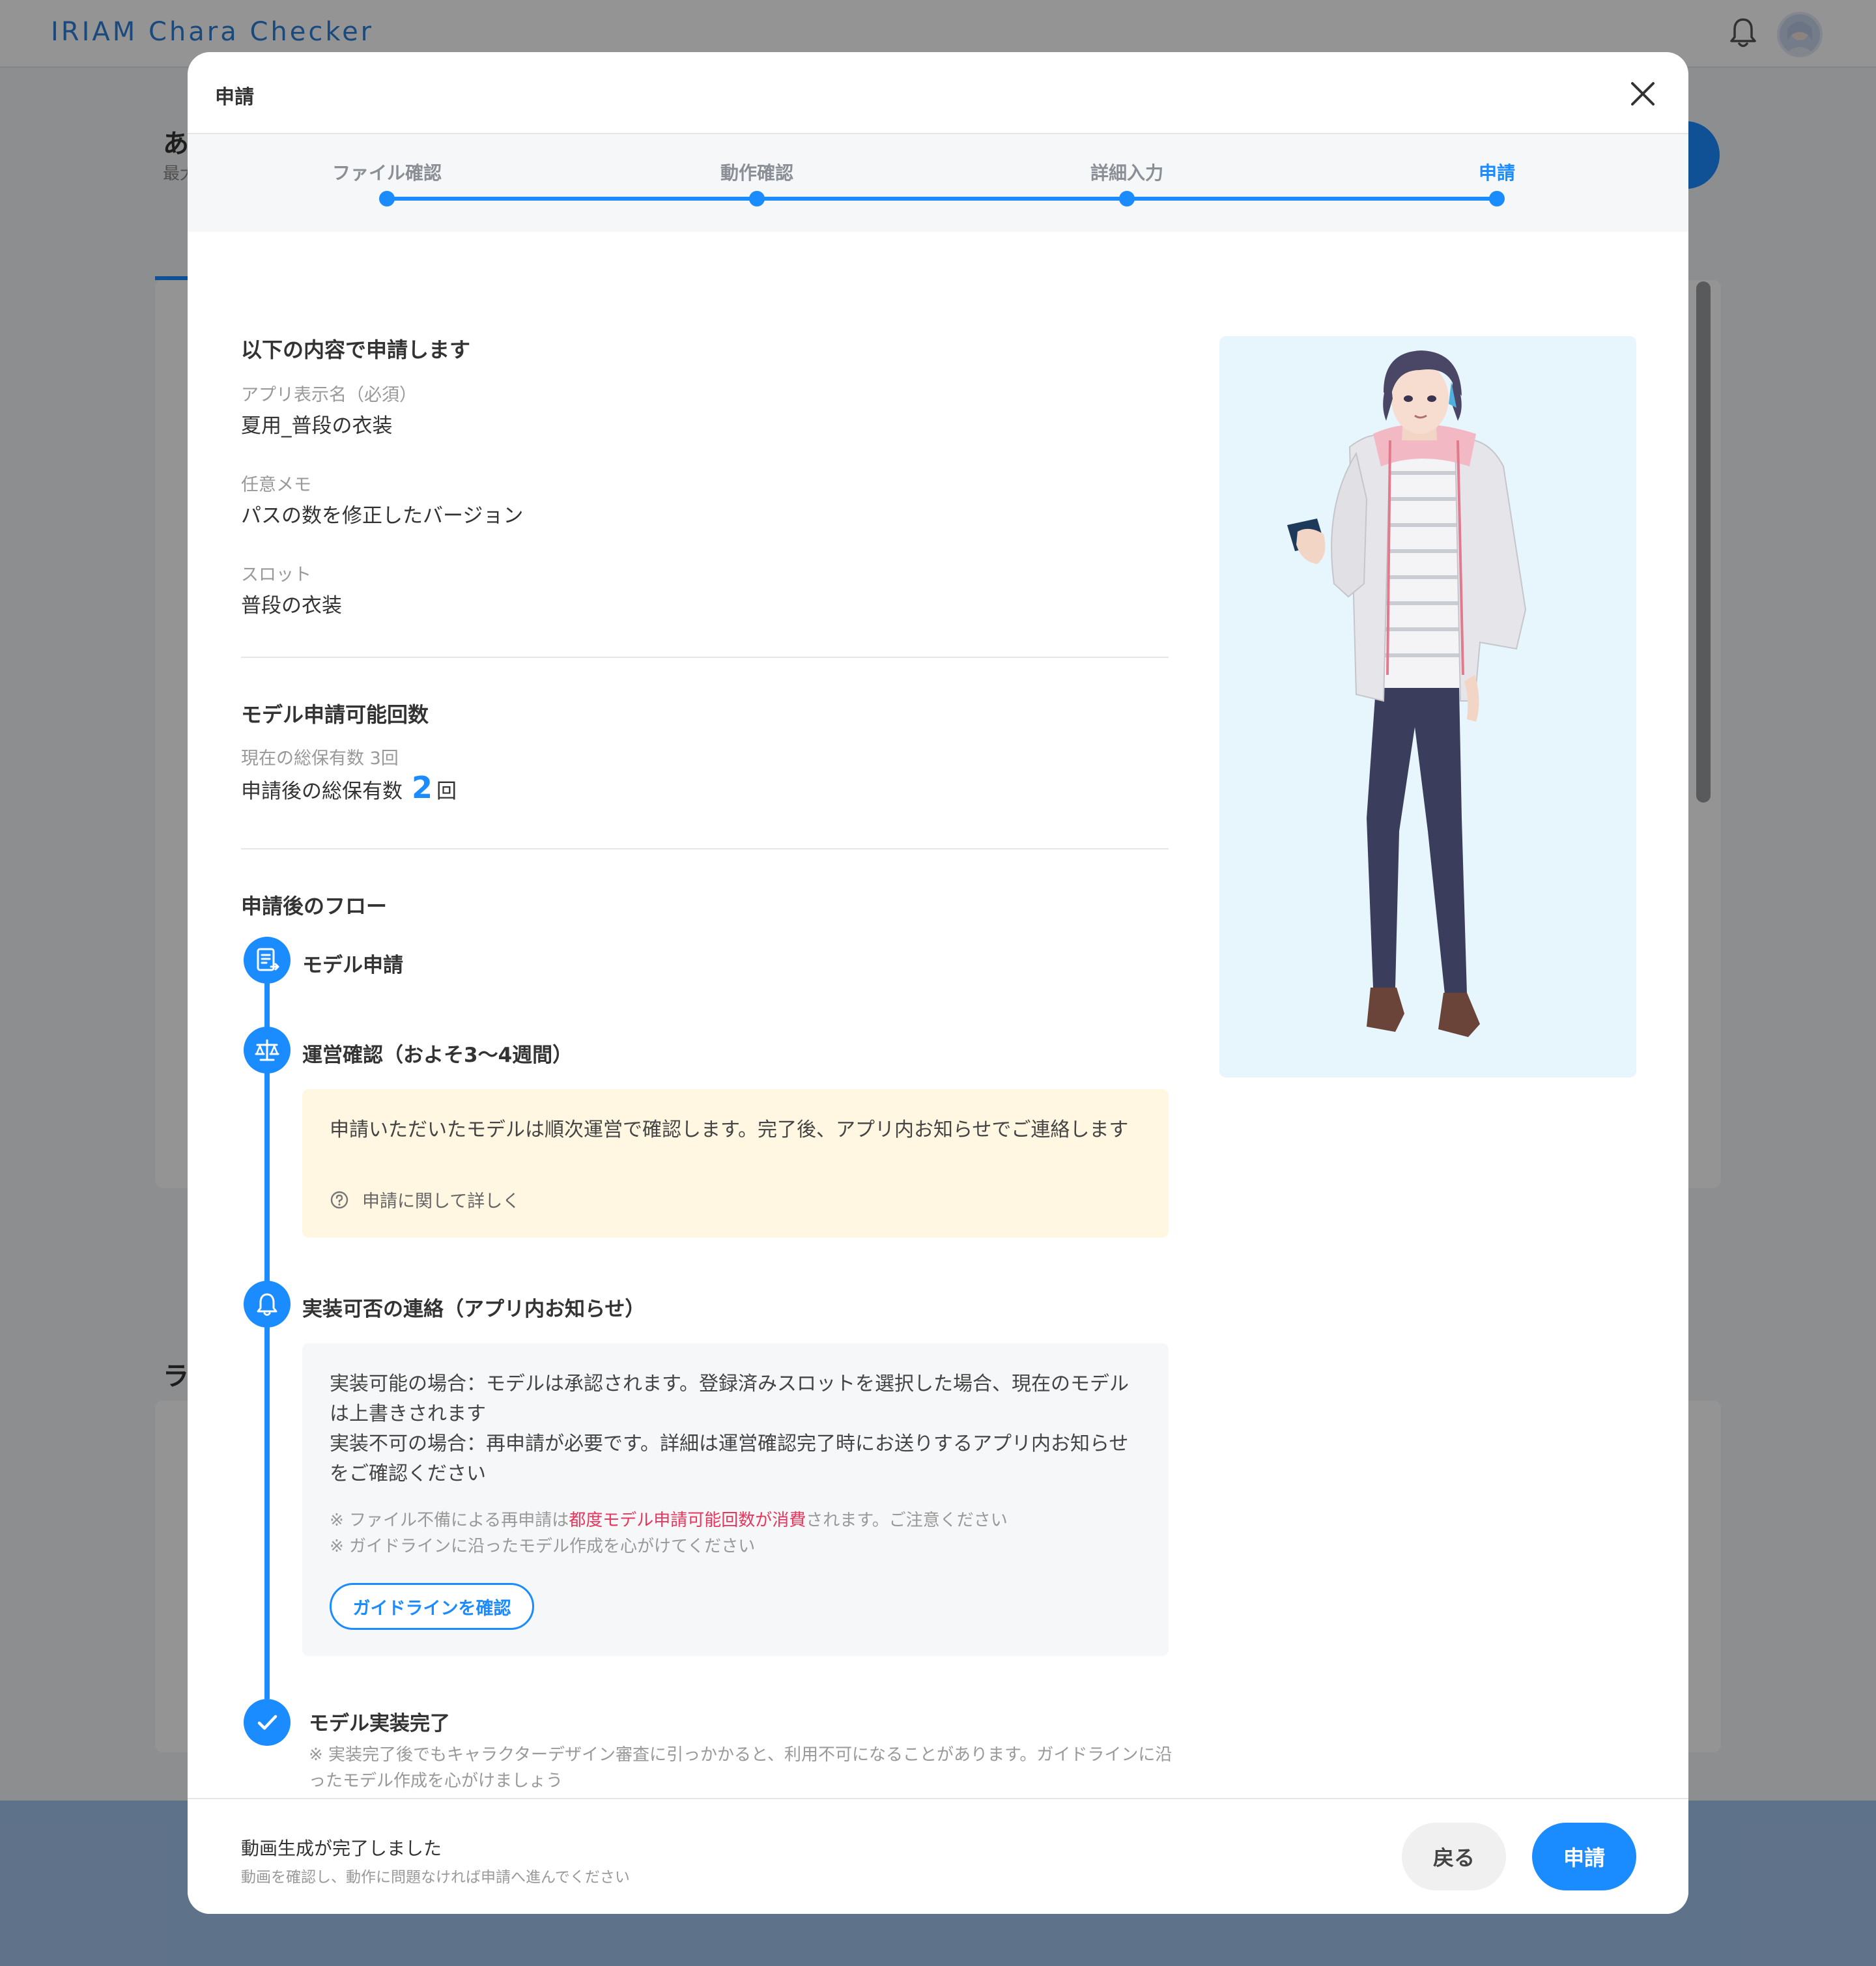 Image resolution: width=1876 pixels, height=1966 pixels. What do you see at coordinates (907, 1520) in the screenshot?
I see `resubmit-warning-post: されます。ご注意ください` at bounding box center [907, 1520].